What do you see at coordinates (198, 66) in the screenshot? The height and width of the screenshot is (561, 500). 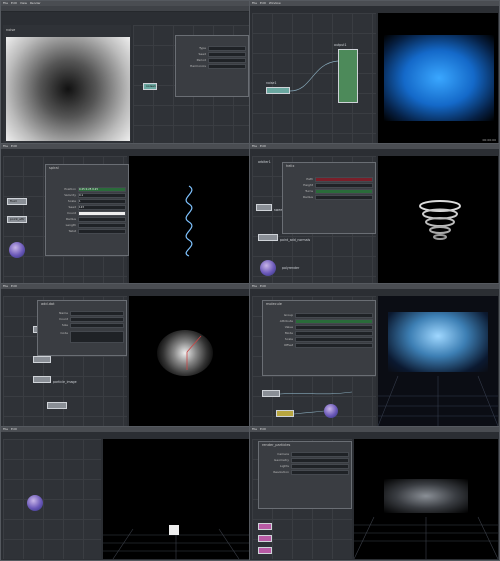 I see `param-label: Harmonics` at bounding box center [198, 66].